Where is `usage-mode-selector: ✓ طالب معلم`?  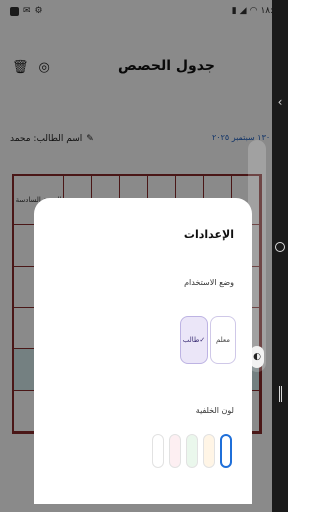 usage-mode-selector: ✓ طالب معلم is located at coordinates (208, 340).